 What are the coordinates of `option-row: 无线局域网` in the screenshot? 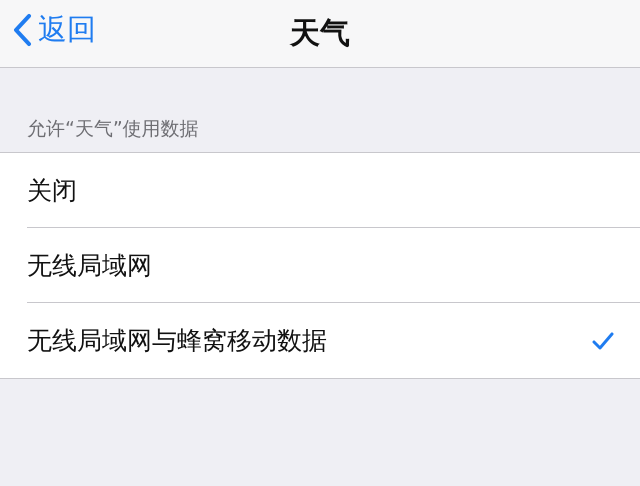 It's located at (333, 265).